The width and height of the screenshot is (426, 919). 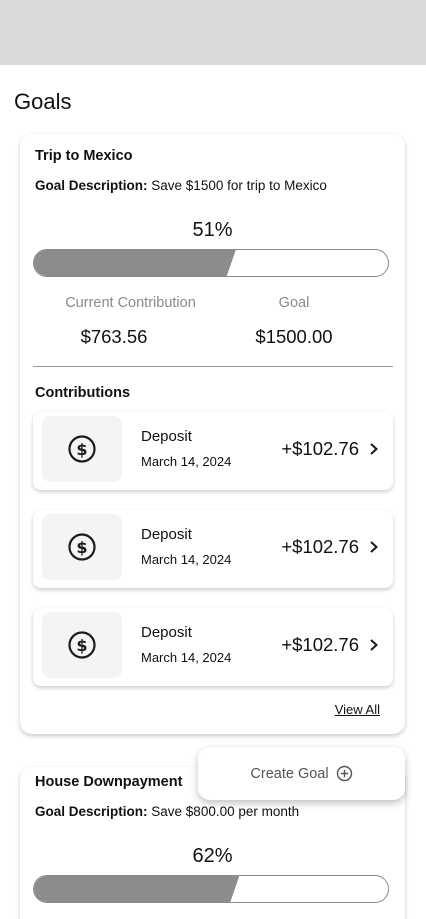 I want to click on goal-description-text: Save $800.00 per month, so click(x=225, y=811).